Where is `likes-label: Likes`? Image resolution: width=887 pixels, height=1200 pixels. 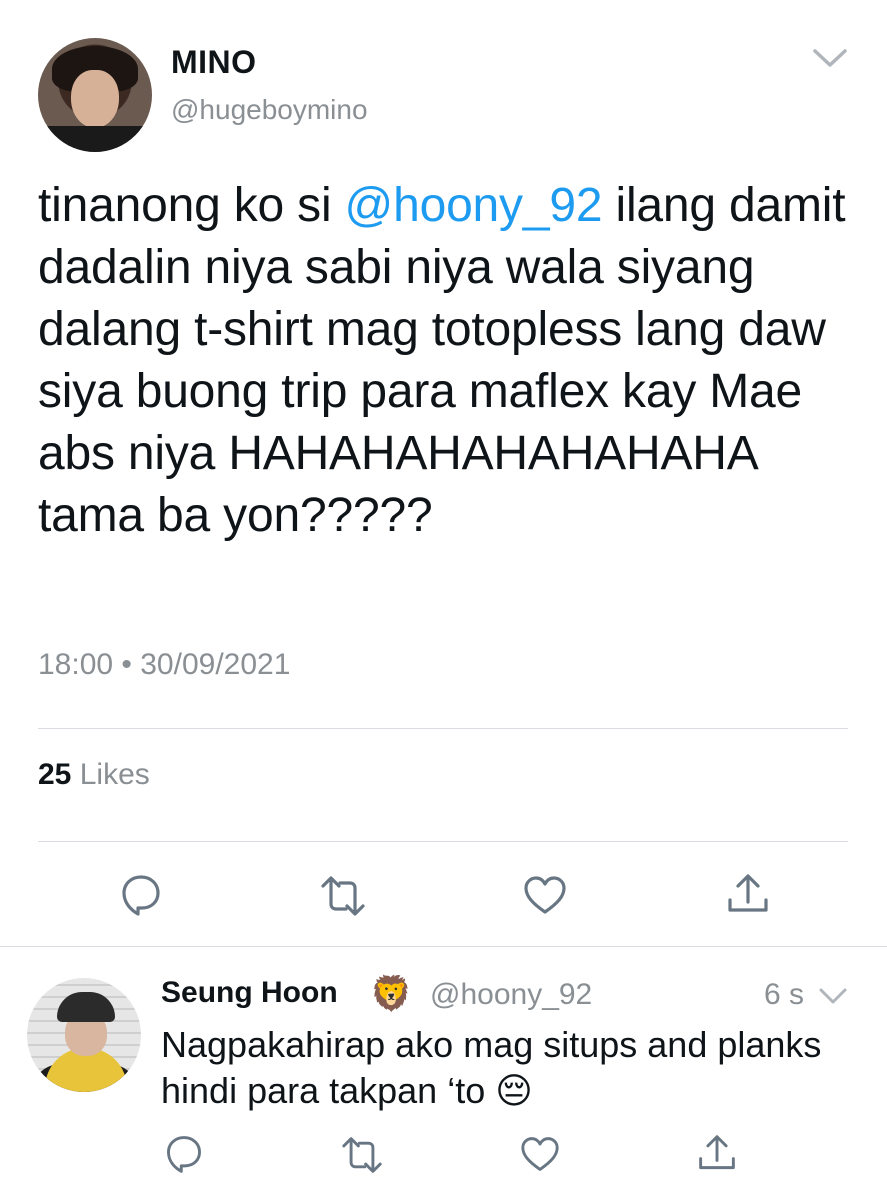 likes-label: Likes is located at coordinates (114, 774).